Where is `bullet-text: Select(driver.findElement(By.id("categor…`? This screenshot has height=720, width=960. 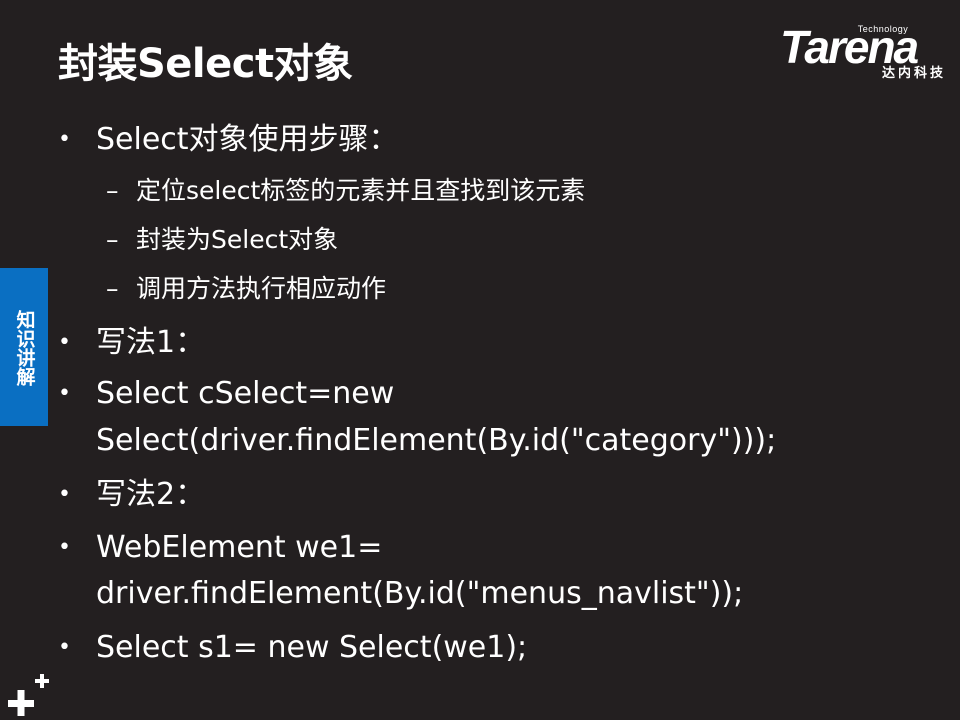
bullet-text: Select(driver.findElement(By.id("categor… is located at coordinates (436, 440).